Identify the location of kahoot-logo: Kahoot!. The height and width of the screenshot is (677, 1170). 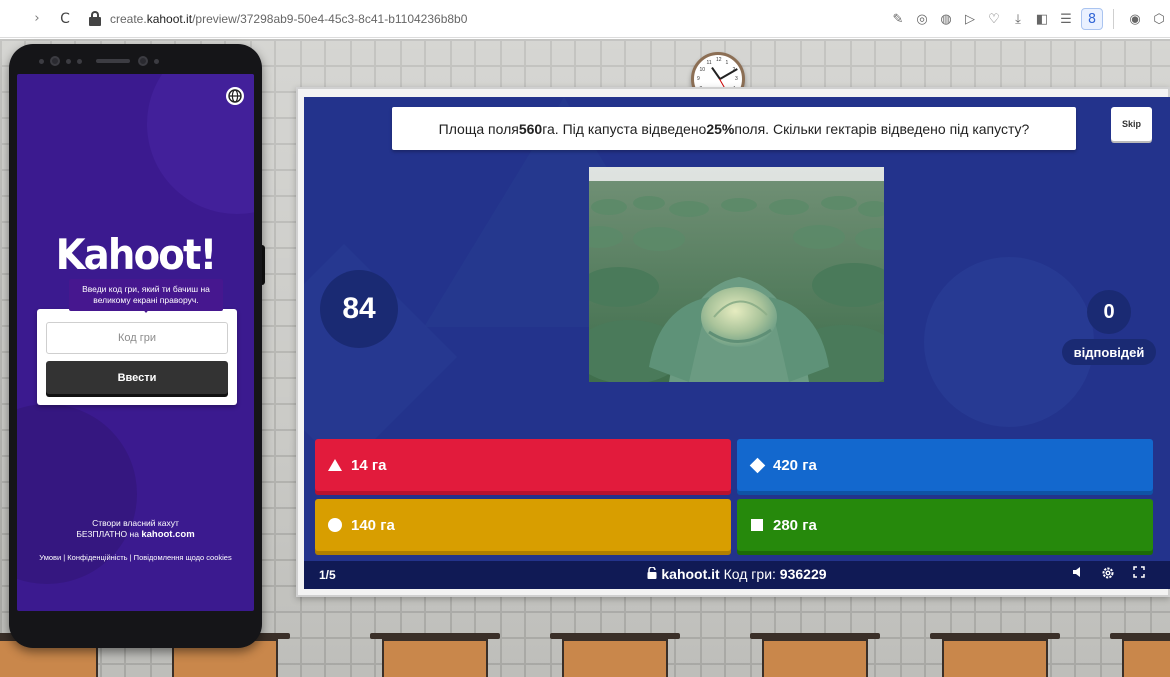
(136, 254).